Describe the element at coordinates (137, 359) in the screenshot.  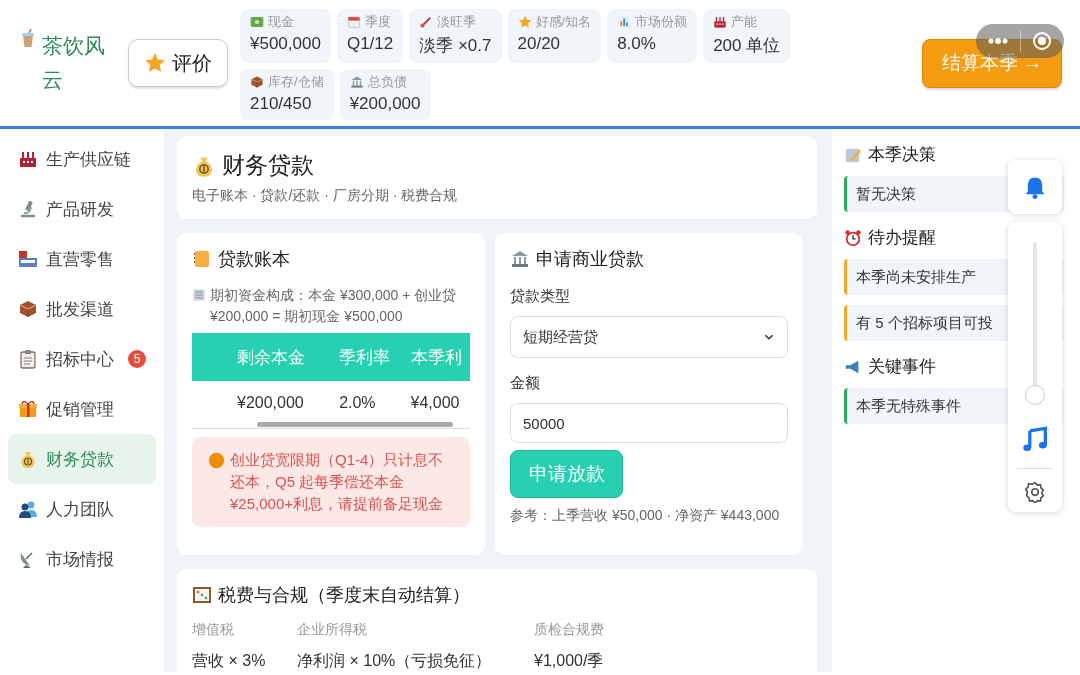
I see `count-badge: 5` at that location.